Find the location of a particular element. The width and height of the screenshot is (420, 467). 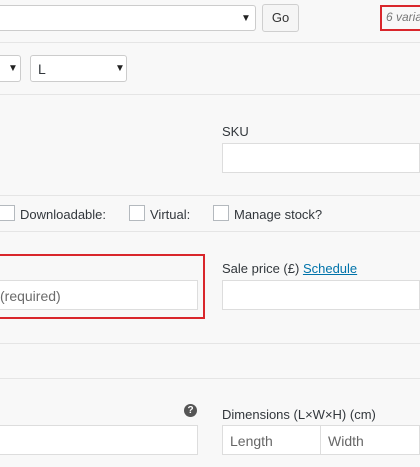

sku-label: SKU is located at coordinates (235, 131).